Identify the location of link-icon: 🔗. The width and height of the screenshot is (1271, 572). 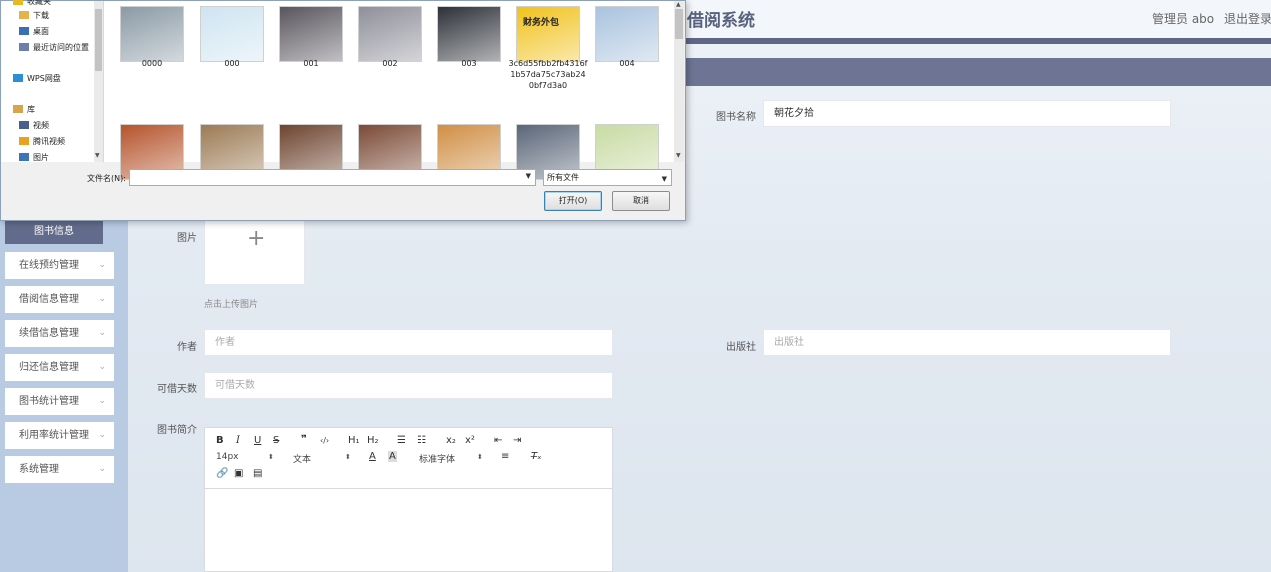
(222, 473).